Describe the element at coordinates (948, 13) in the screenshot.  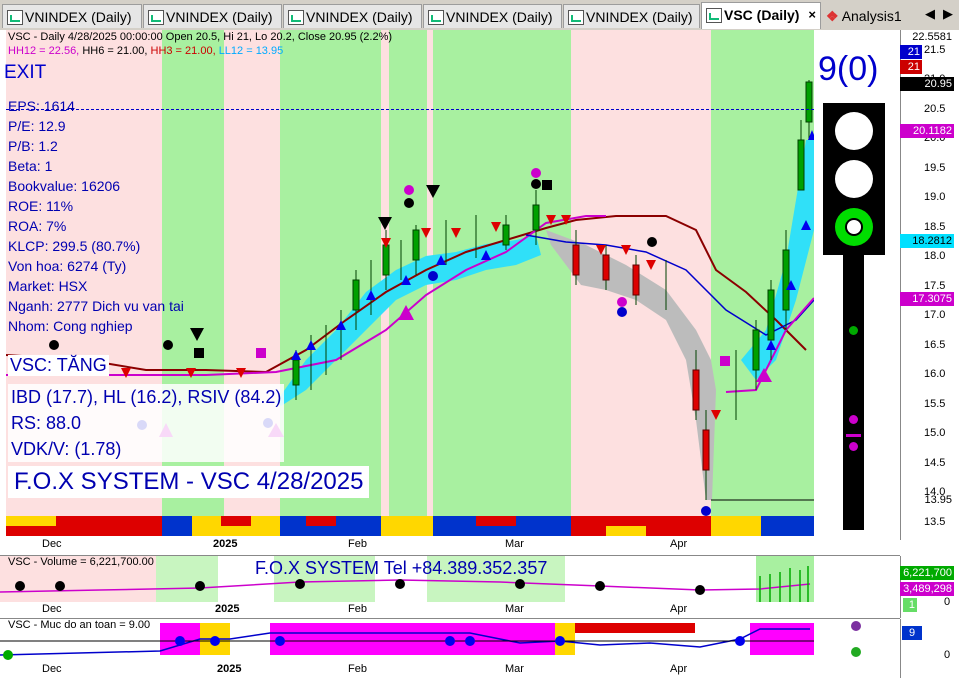
I see `scroll-right-icon: ▶` at that location.